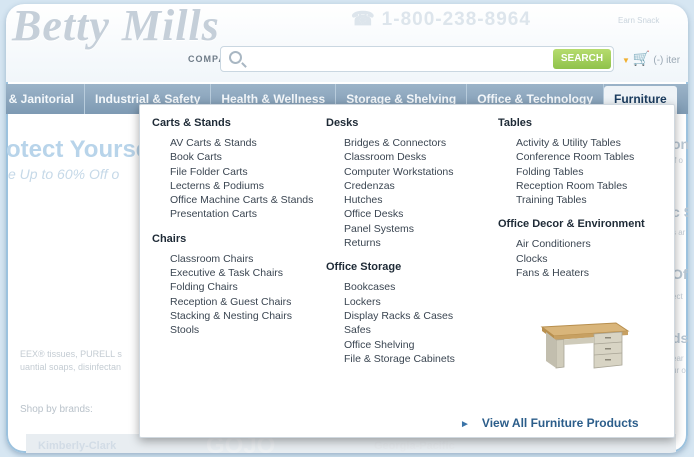 This screenshot has height=457, width=694. Describe the element at coordinates (456, 19) in the screenshot. I see `phone-text: 1-800-238-8964` at that location.